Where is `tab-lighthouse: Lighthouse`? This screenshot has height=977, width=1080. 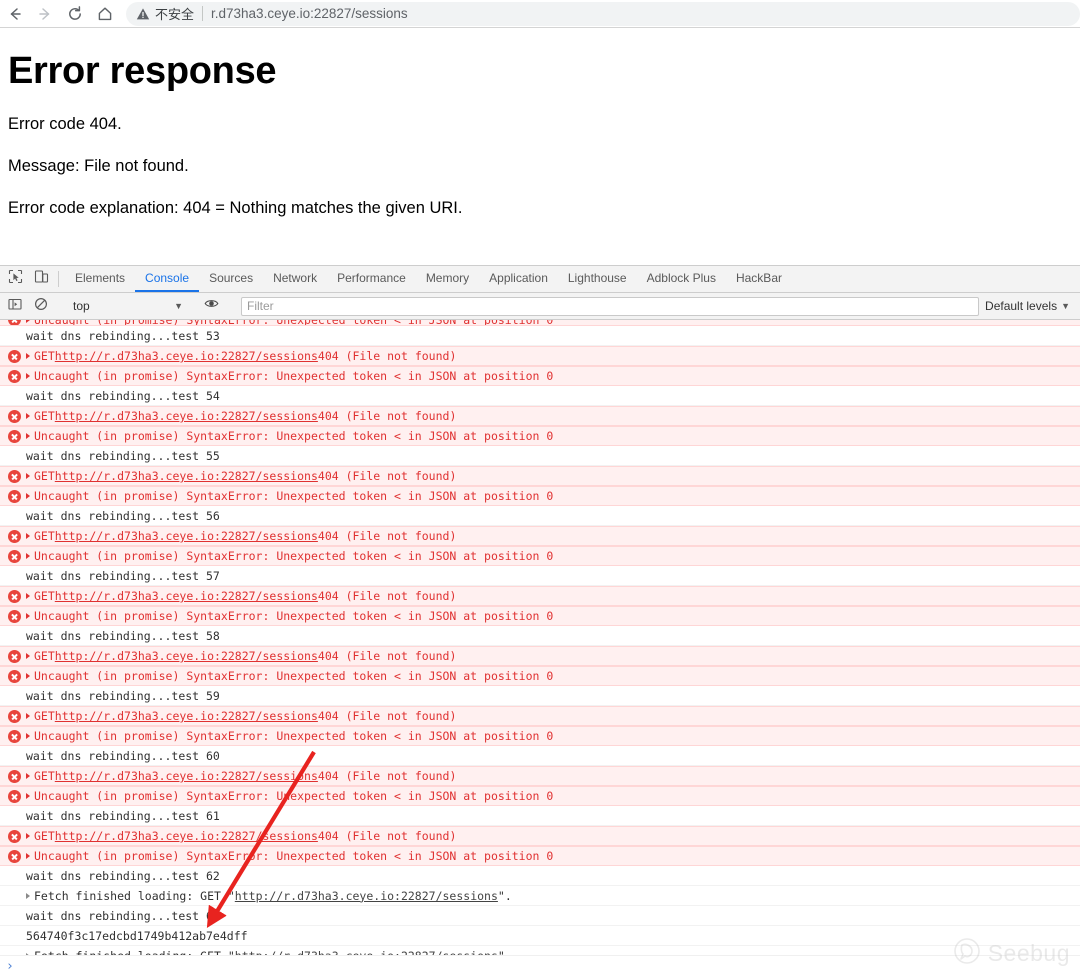
tab-lighthouse: Lighthouse is located at coordinates (597, 279).